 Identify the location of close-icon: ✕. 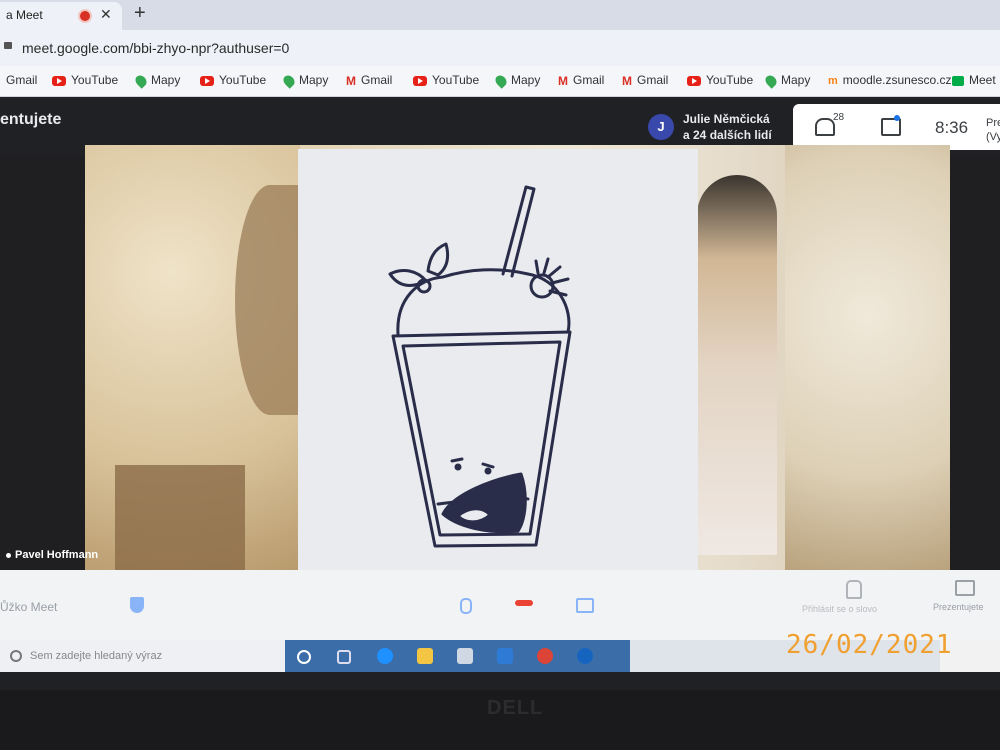
(106, 14).